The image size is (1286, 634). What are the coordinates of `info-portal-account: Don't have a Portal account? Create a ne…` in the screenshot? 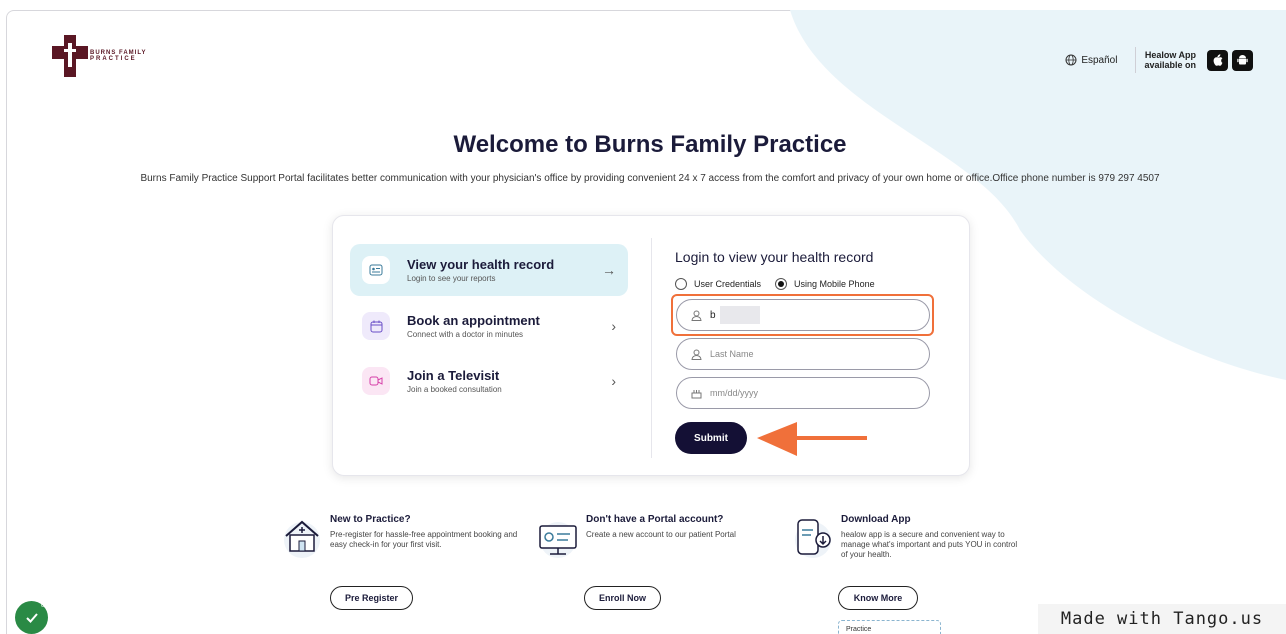 It's located at (655, 538).